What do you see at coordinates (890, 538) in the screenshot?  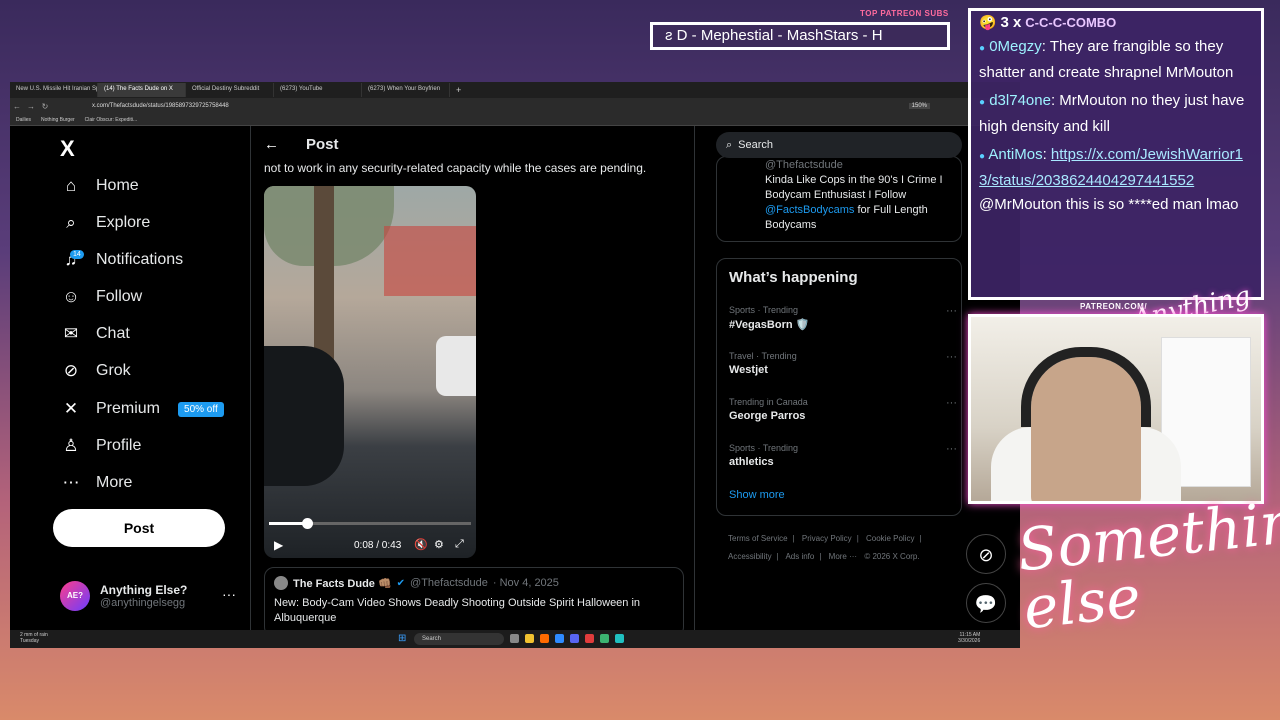 I see `footer-link: Cookie Policy` at bounding box center [890, 538].